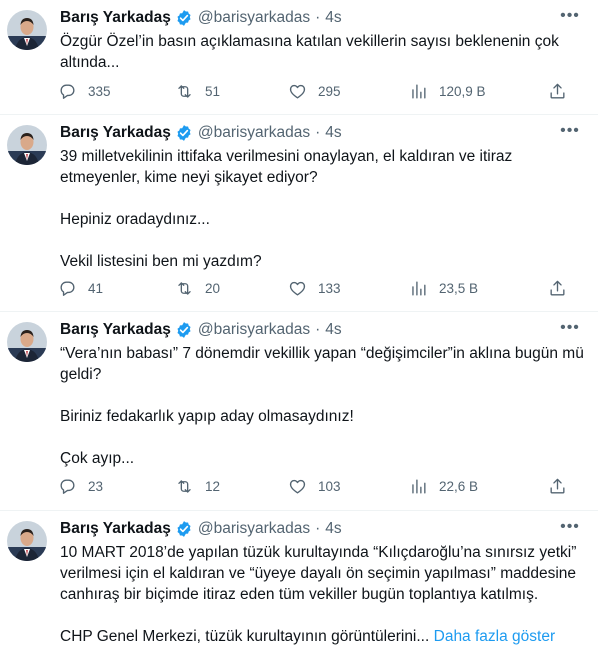 The height and width of the screenshot is (648, 598). Describe the element at coordinates (213, 91) in the screenshot. I see `retweet-count: 51` at that location.